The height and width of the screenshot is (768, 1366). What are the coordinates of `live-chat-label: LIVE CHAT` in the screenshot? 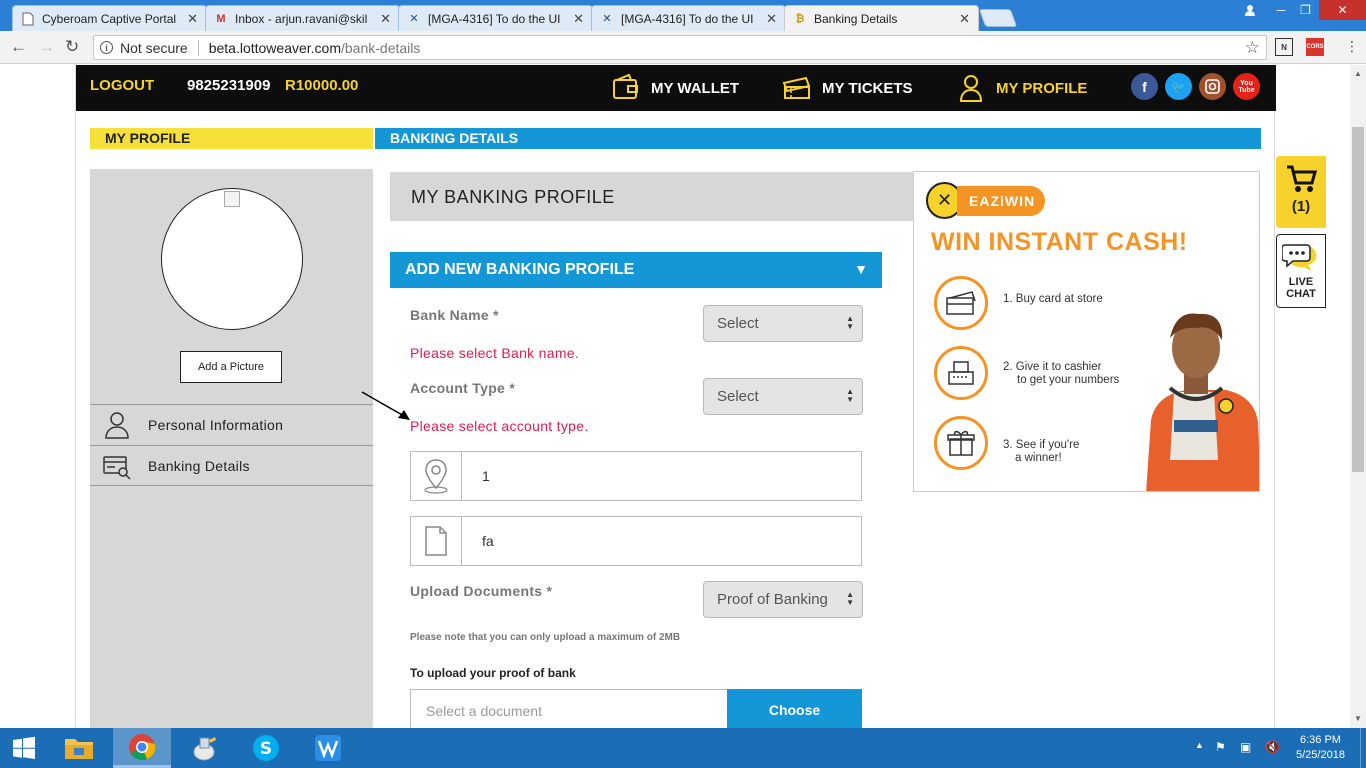 It's located at (1301, 288).